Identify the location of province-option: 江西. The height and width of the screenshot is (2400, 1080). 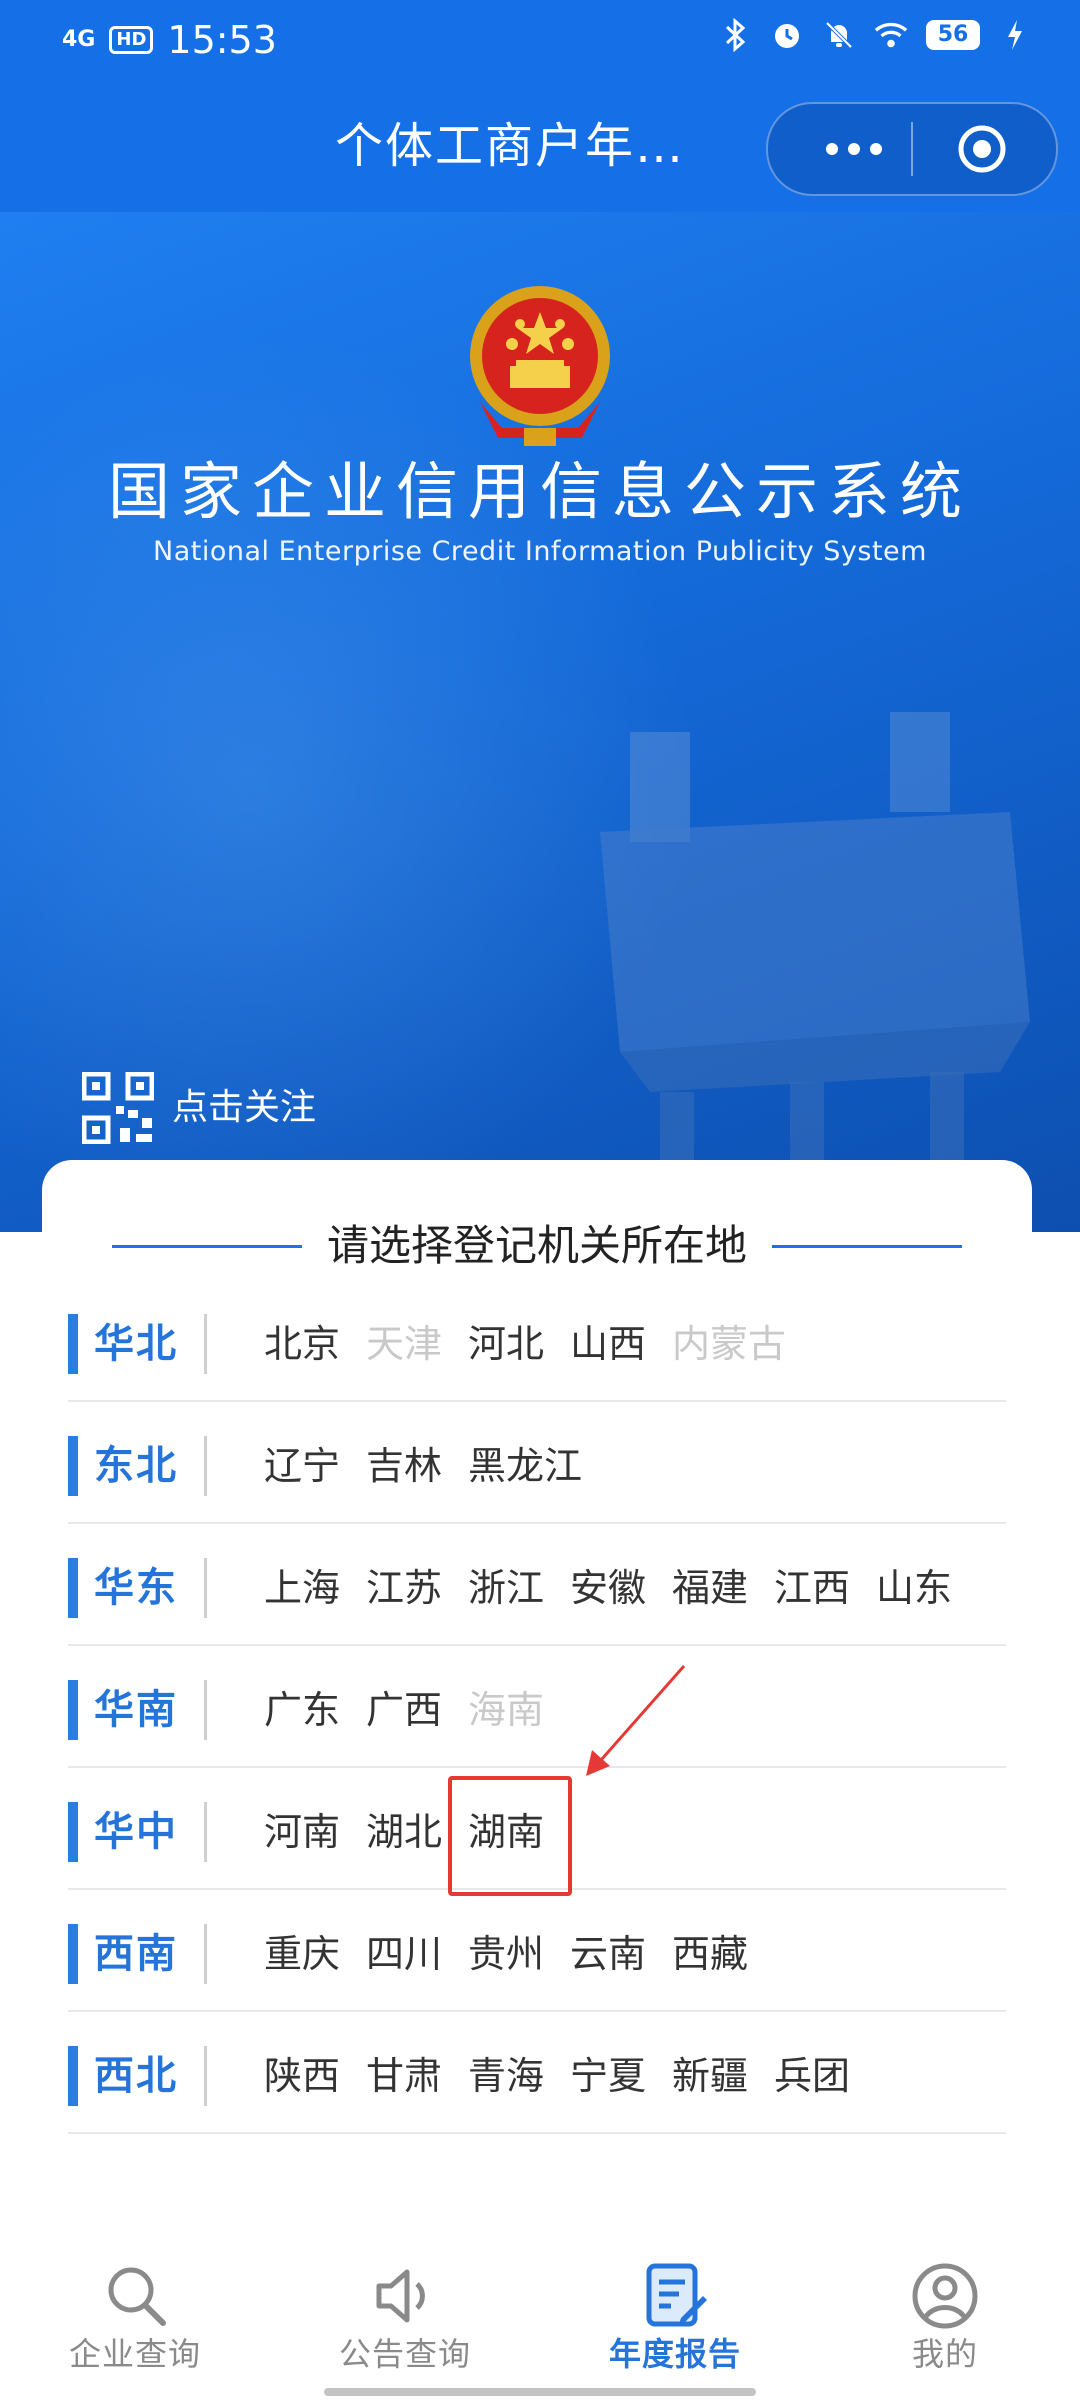
(812, 1588).